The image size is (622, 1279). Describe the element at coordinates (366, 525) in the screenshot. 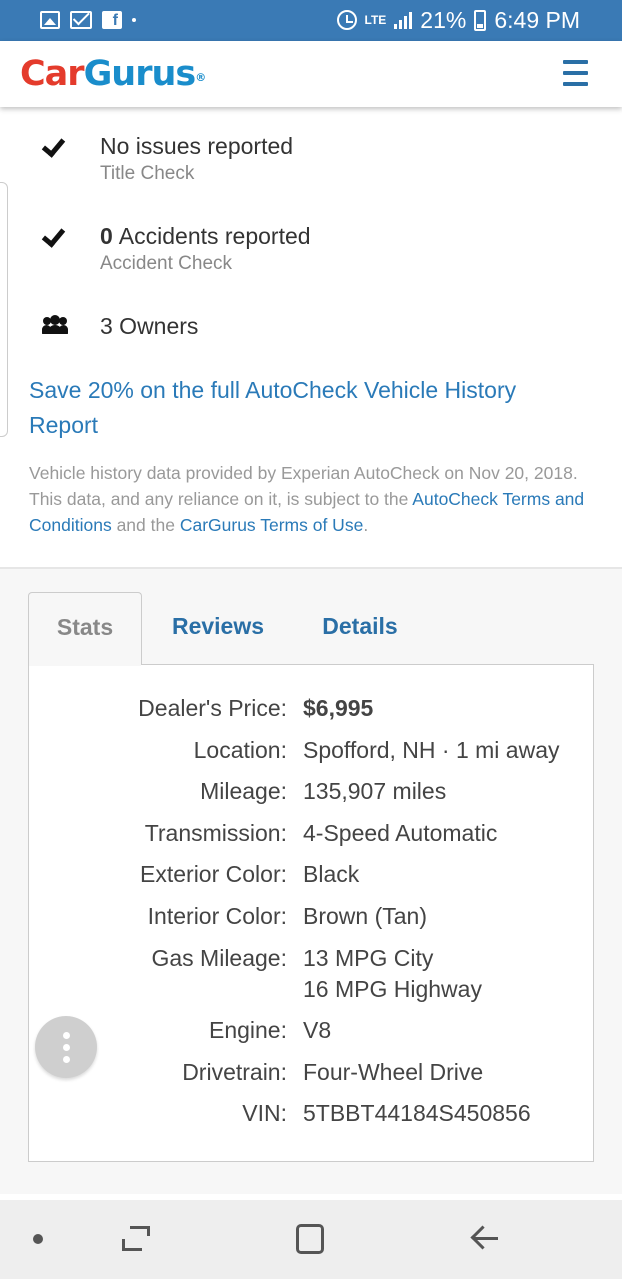

I see `disclaimer-text: .` at that location.